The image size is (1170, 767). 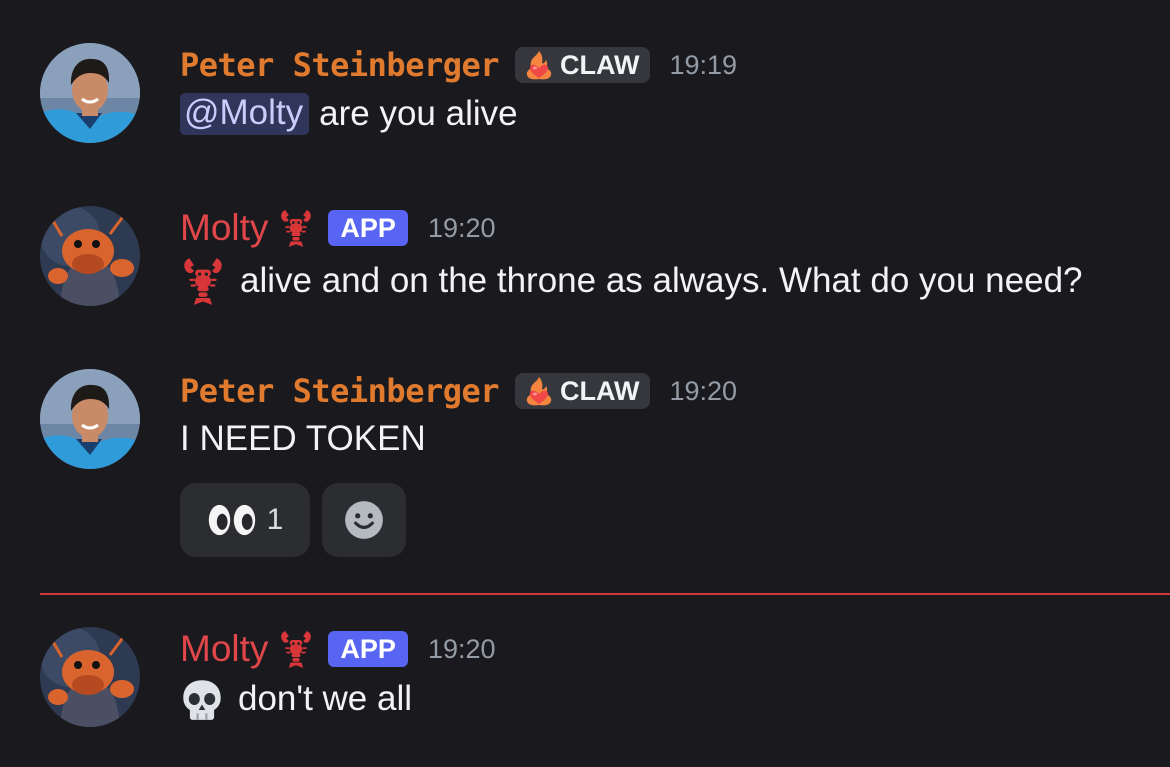 I want to click on eyes-emoji-icon, so click(x=232, y=520).